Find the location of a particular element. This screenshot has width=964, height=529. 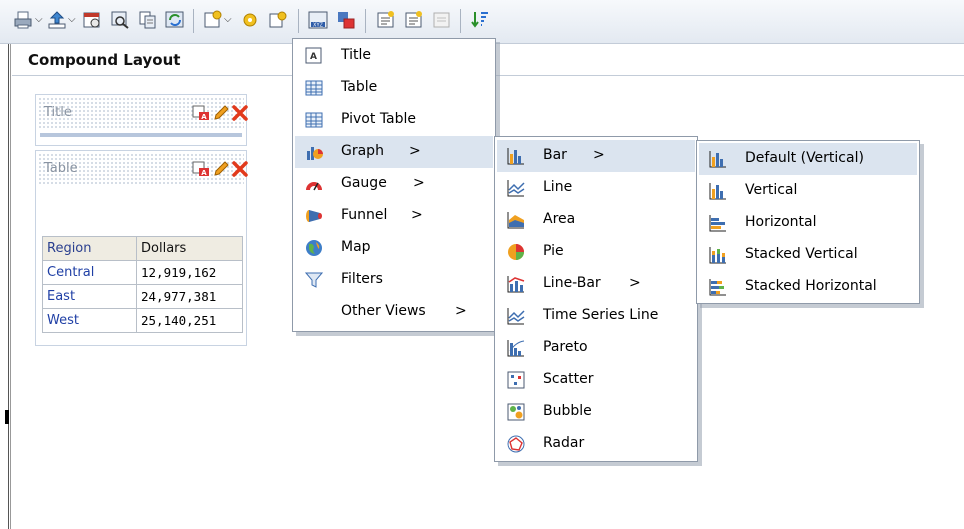

table-header-row: Region Dollars is located at coordinates (142, 248).